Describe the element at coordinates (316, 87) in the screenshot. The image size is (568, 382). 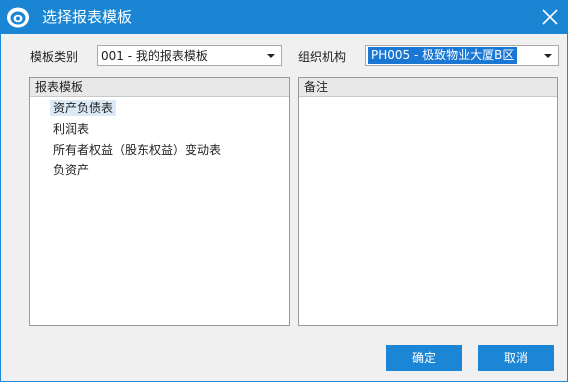
I see `remark-panel-title: 备注` at that location.